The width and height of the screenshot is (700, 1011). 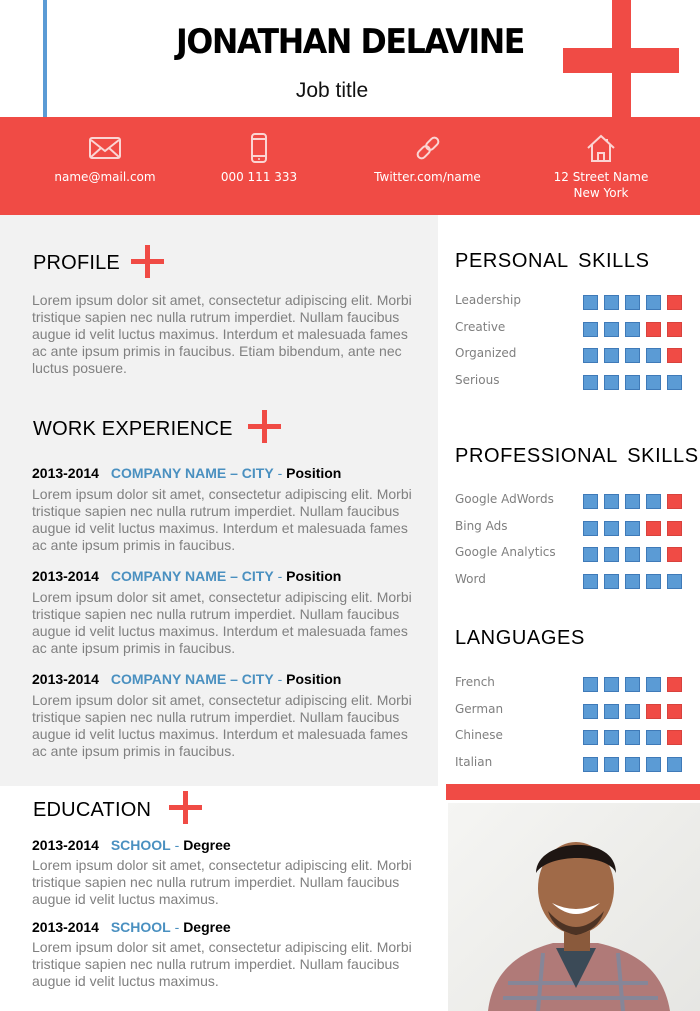 What do you see at coordinates (428, 148) in the screenshot?
I see `link-icon` at bounding box center [428, 148].